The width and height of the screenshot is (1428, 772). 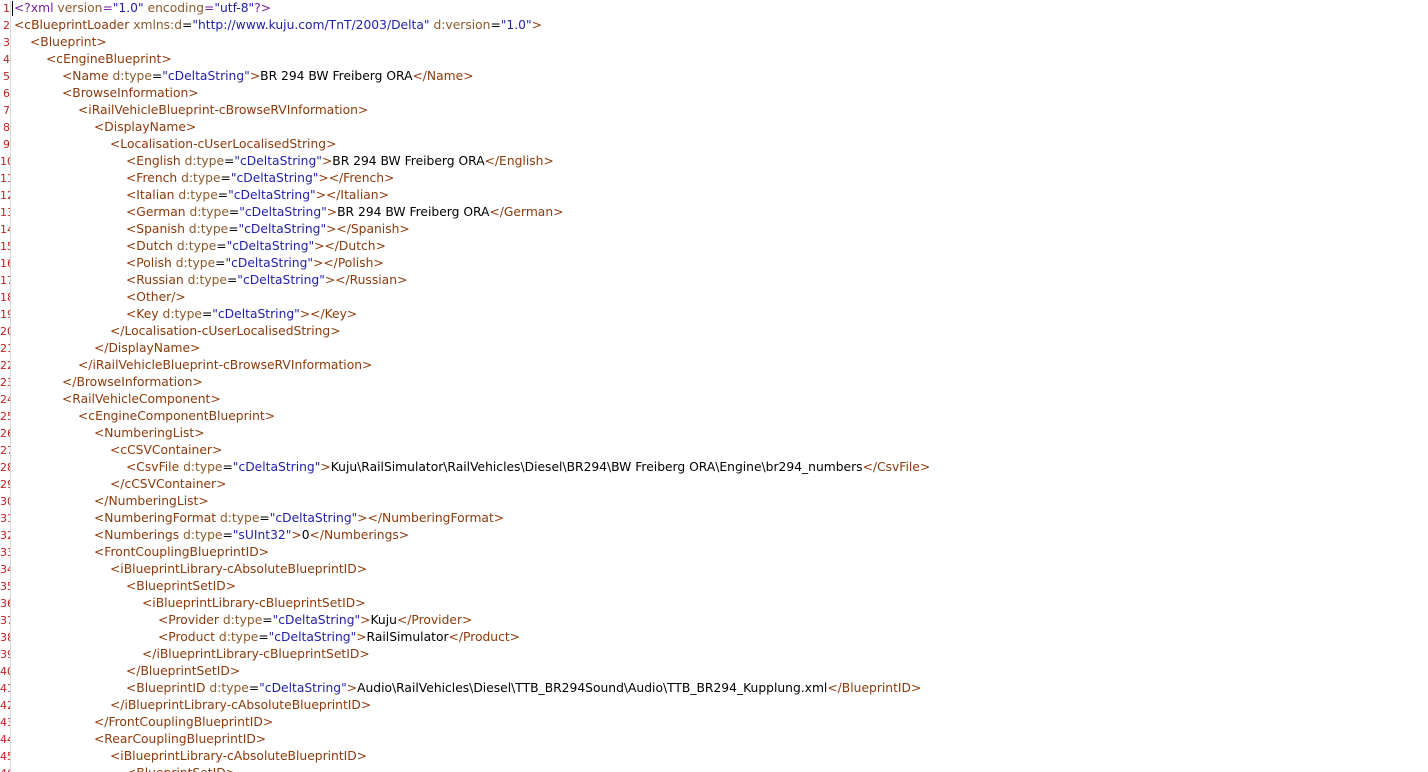 What do you see at coordinates (368, 229) in the screenshot?
I see `xml-token: ></Spanish>` at bounding box center [368, 229].